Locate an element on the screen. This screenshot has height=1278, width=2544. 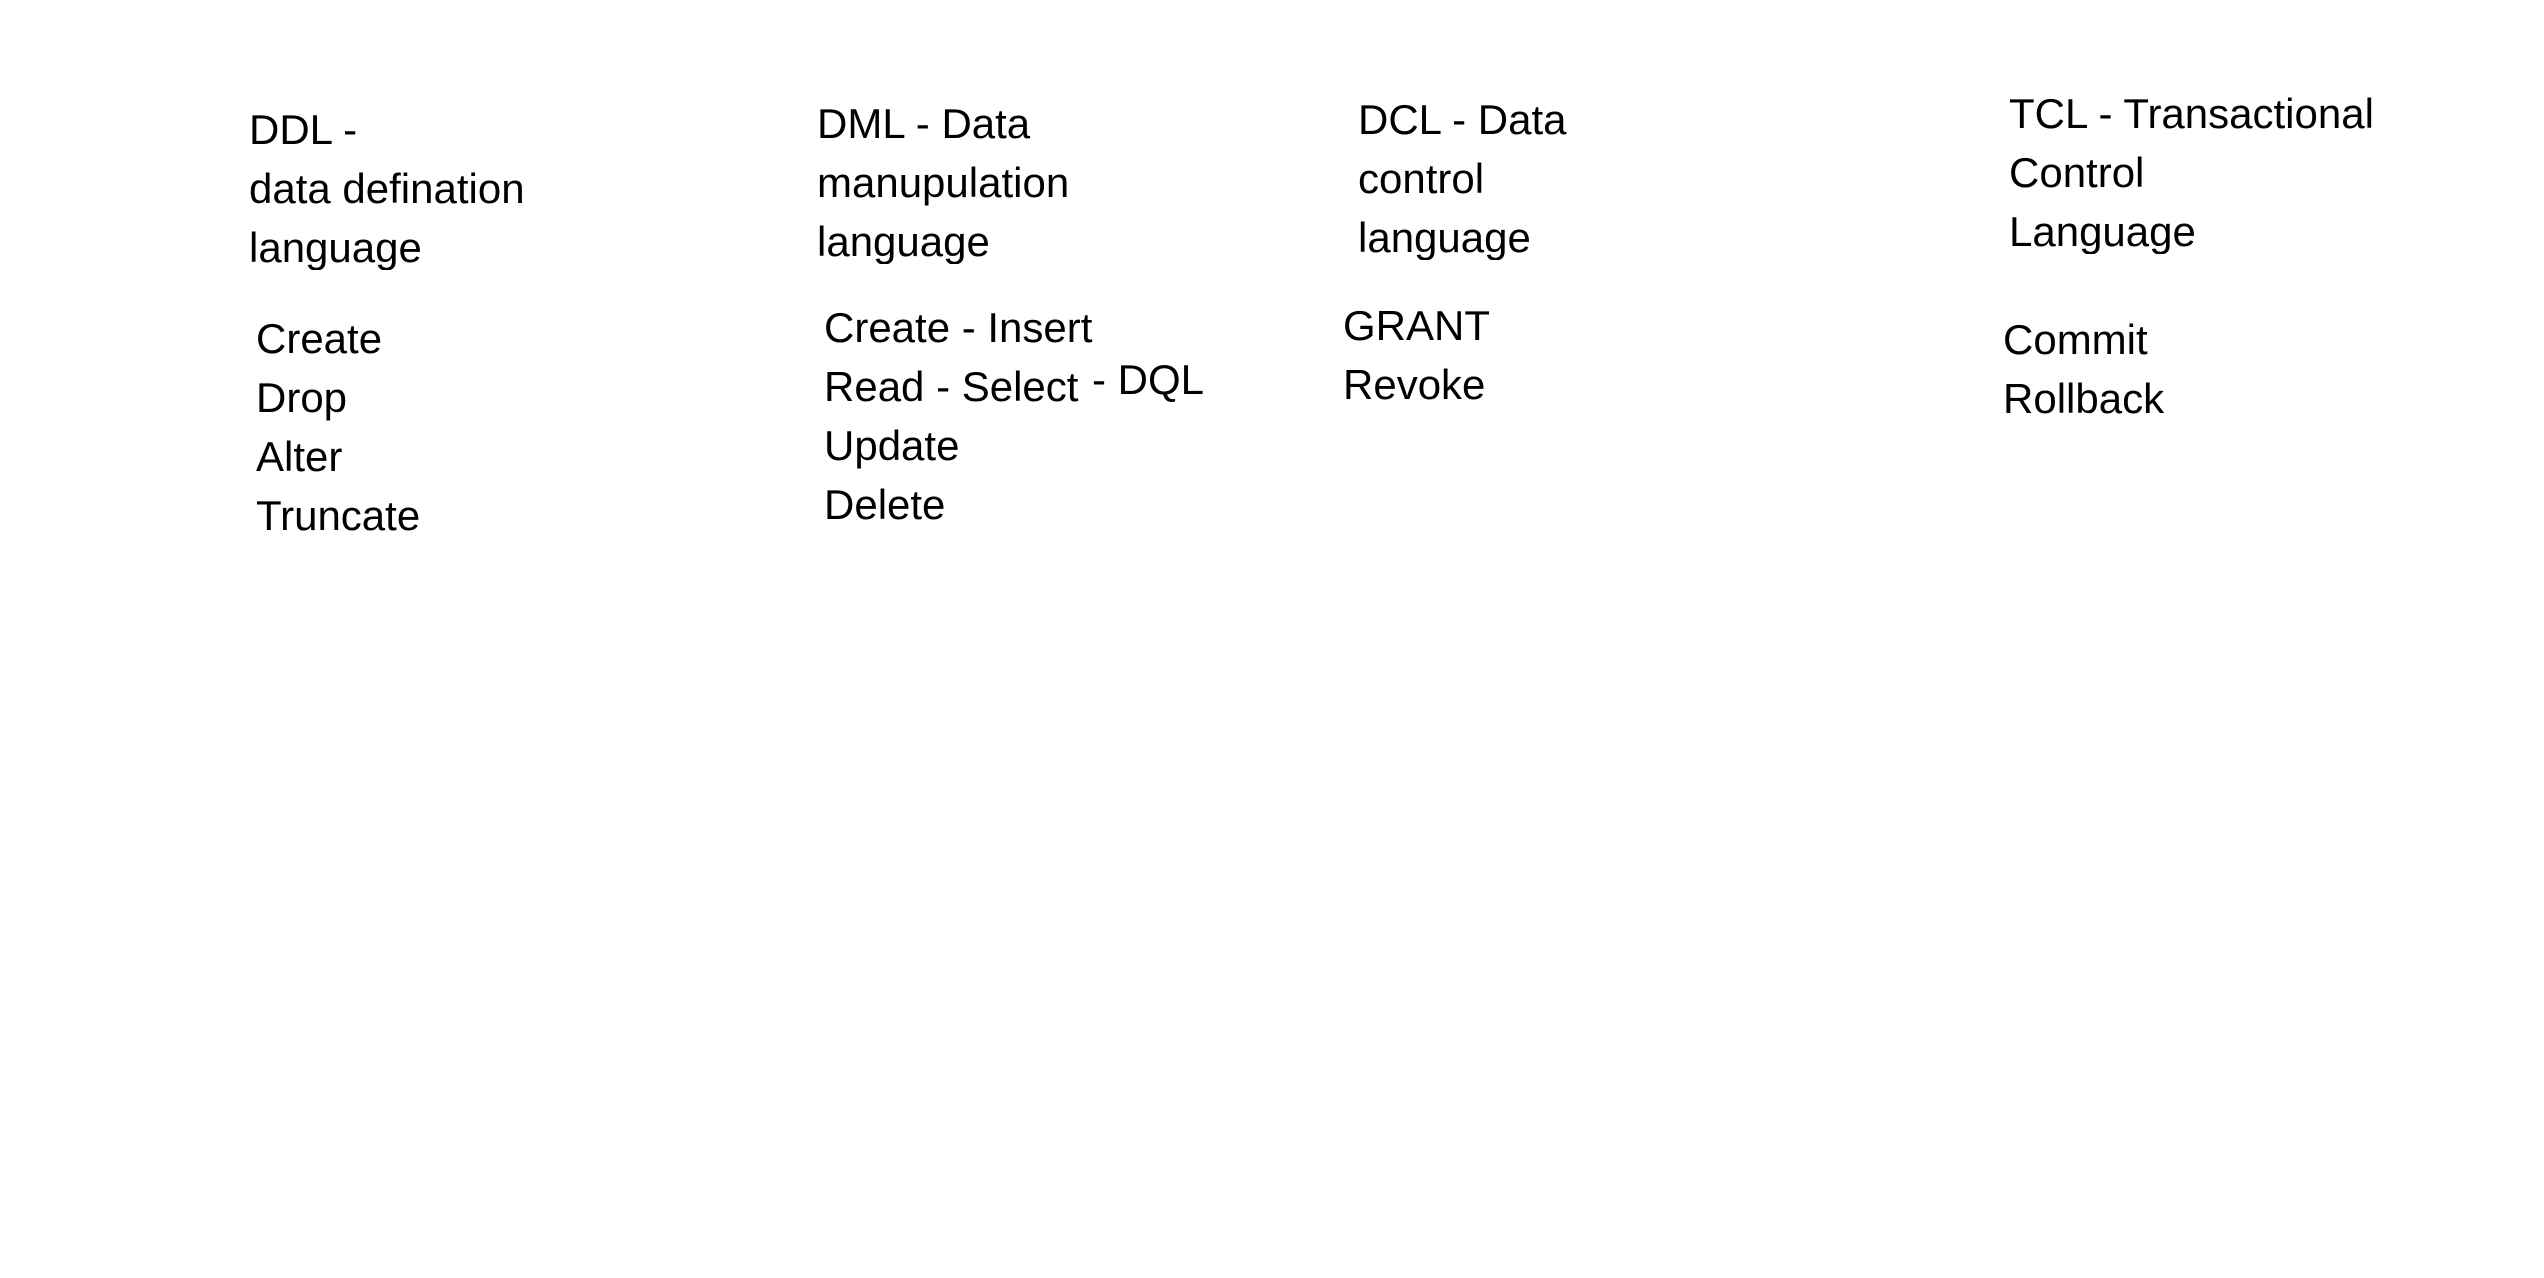
dml-command: Create - Insert is located at coordinates (958, 327).